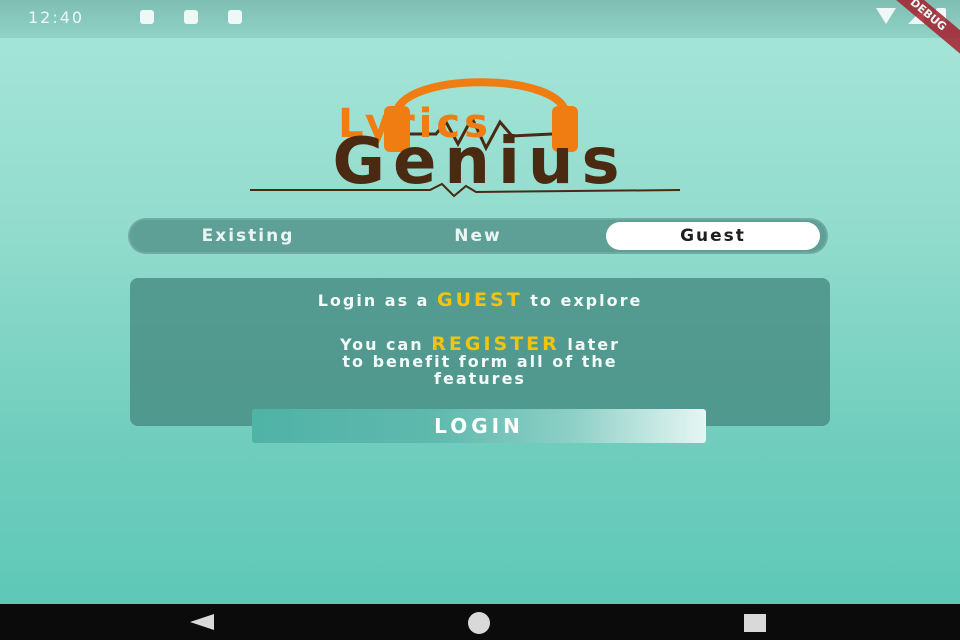 This screenshot has height=640, width=960. I want to click on login-button: LOGIN, so click(479, 426).